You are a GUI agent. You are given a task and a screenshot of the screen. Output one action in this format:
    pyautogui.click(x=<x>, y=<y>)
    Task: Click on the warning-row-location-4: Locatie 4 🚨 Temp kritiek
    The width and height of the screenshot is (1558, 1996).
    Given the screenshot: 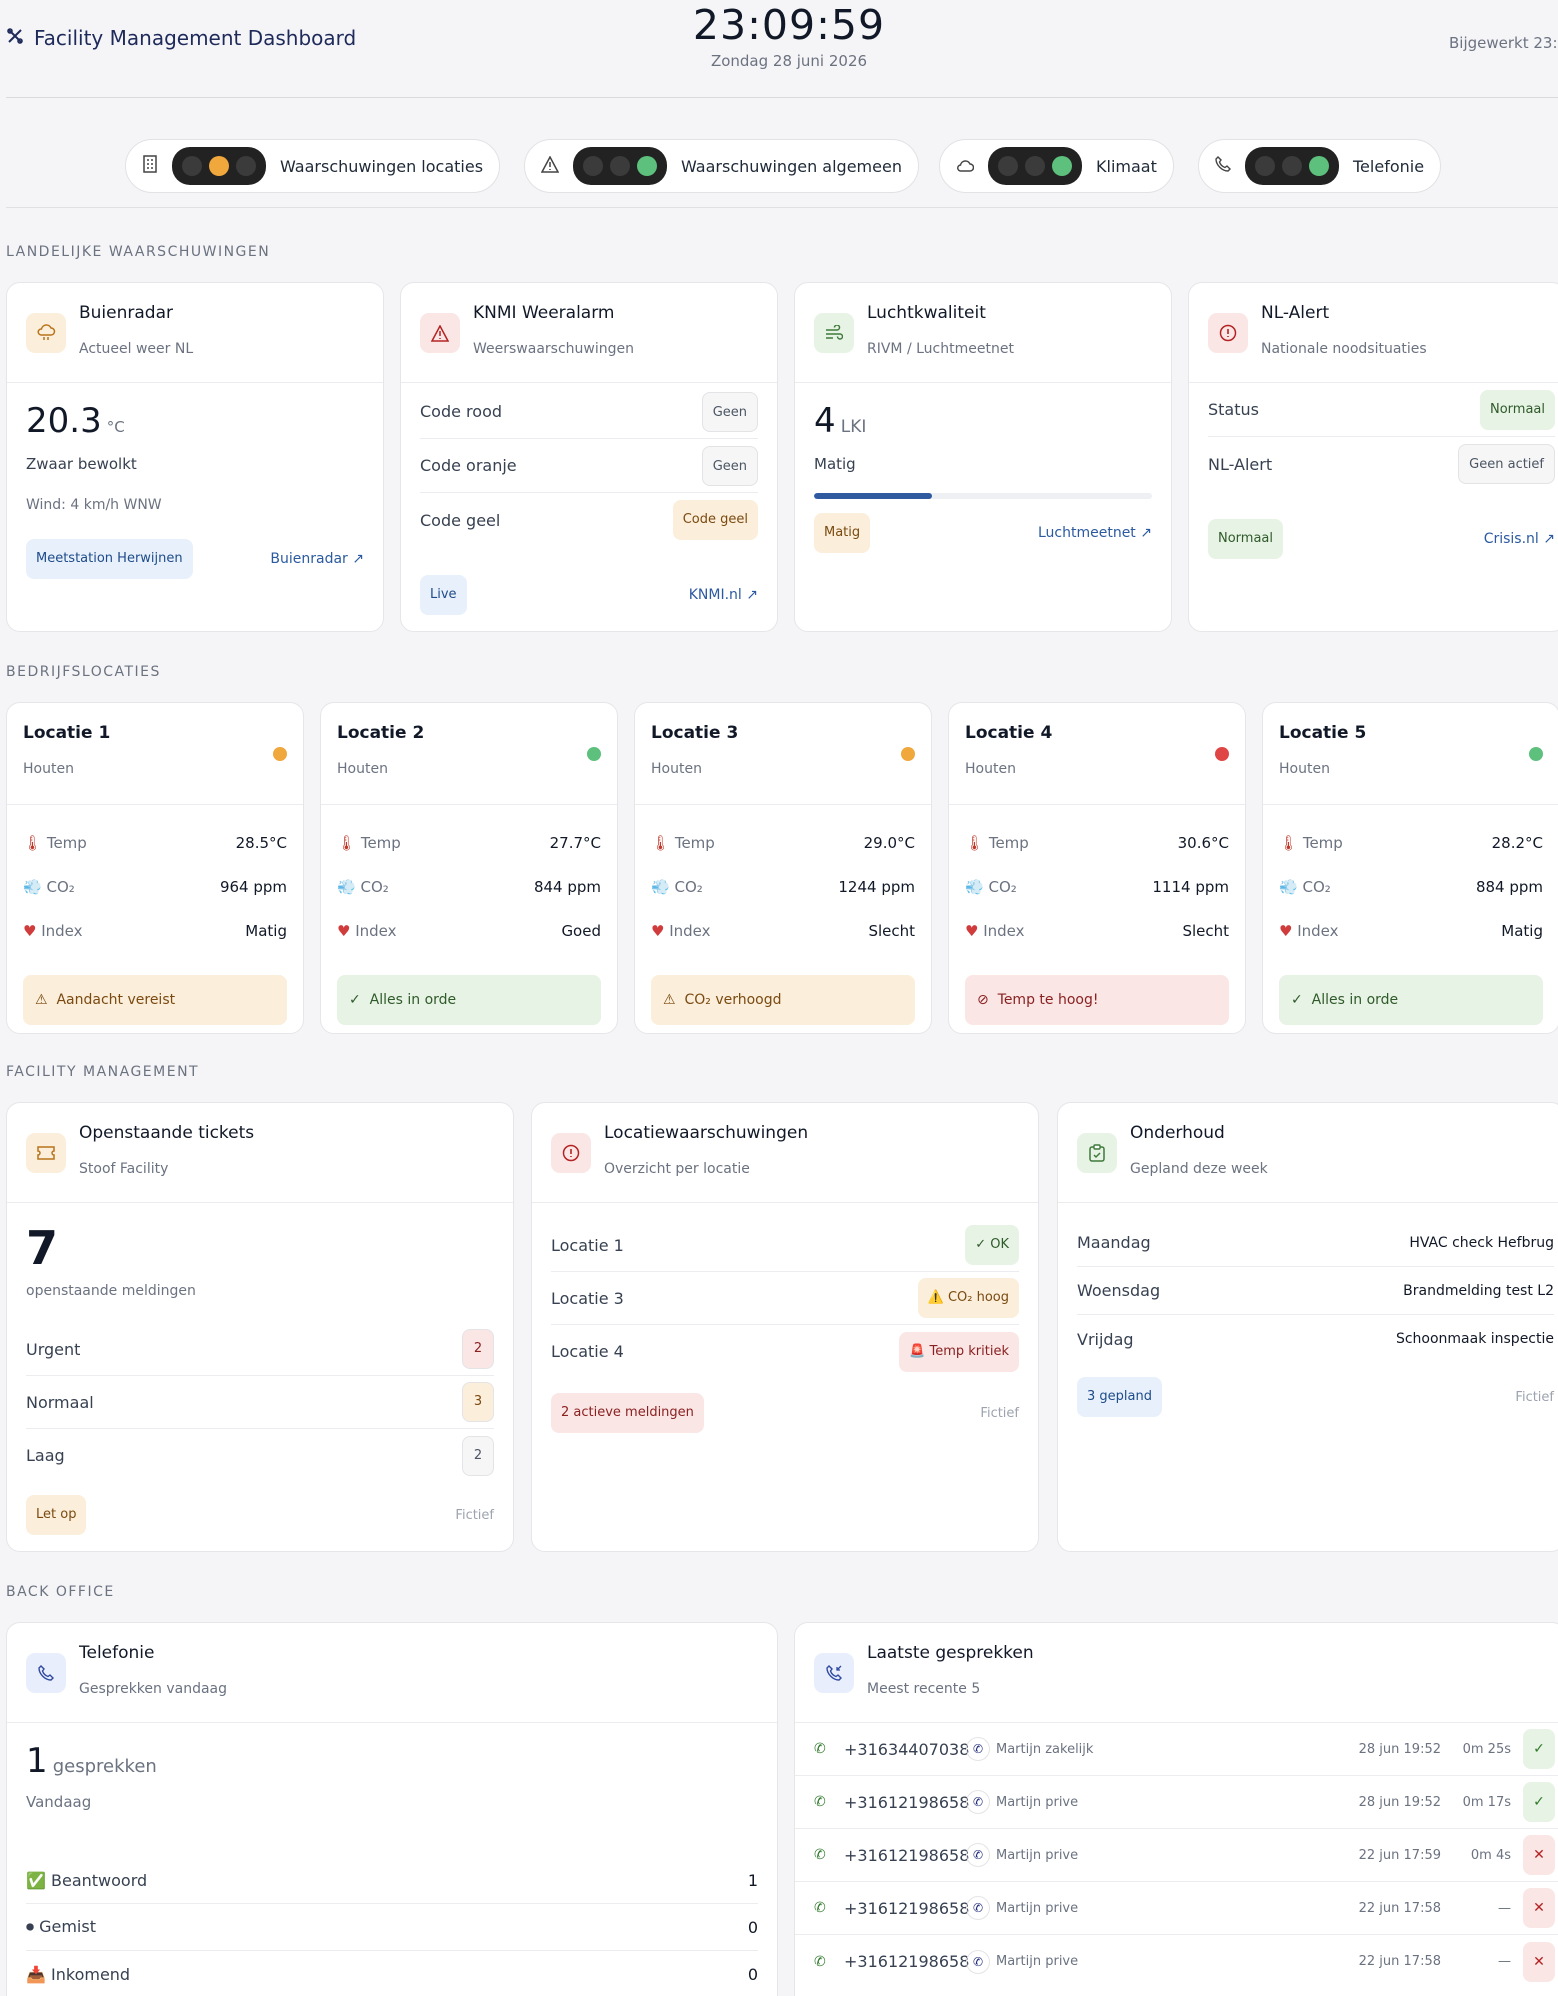 What is the action you would take?
    pyautogui.click(x=785, y=1351)
    